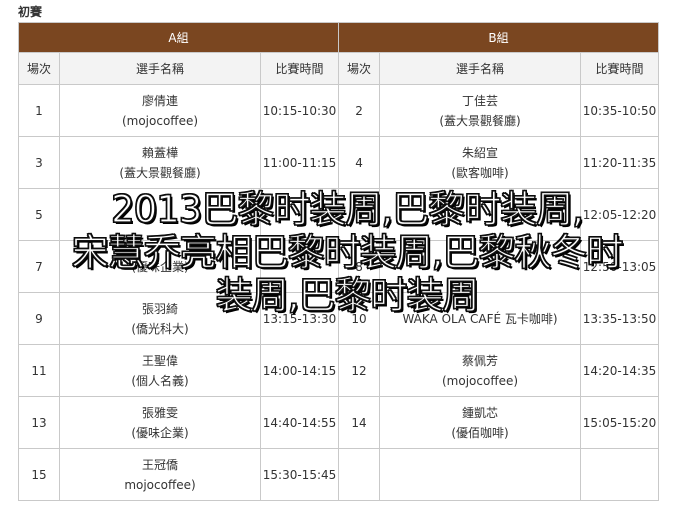 This screenshot has height=509, width=694. Describe the element at coordinates (620, 266) in the screenshot. I see `time-cell: 12:50-13:05` at that location.